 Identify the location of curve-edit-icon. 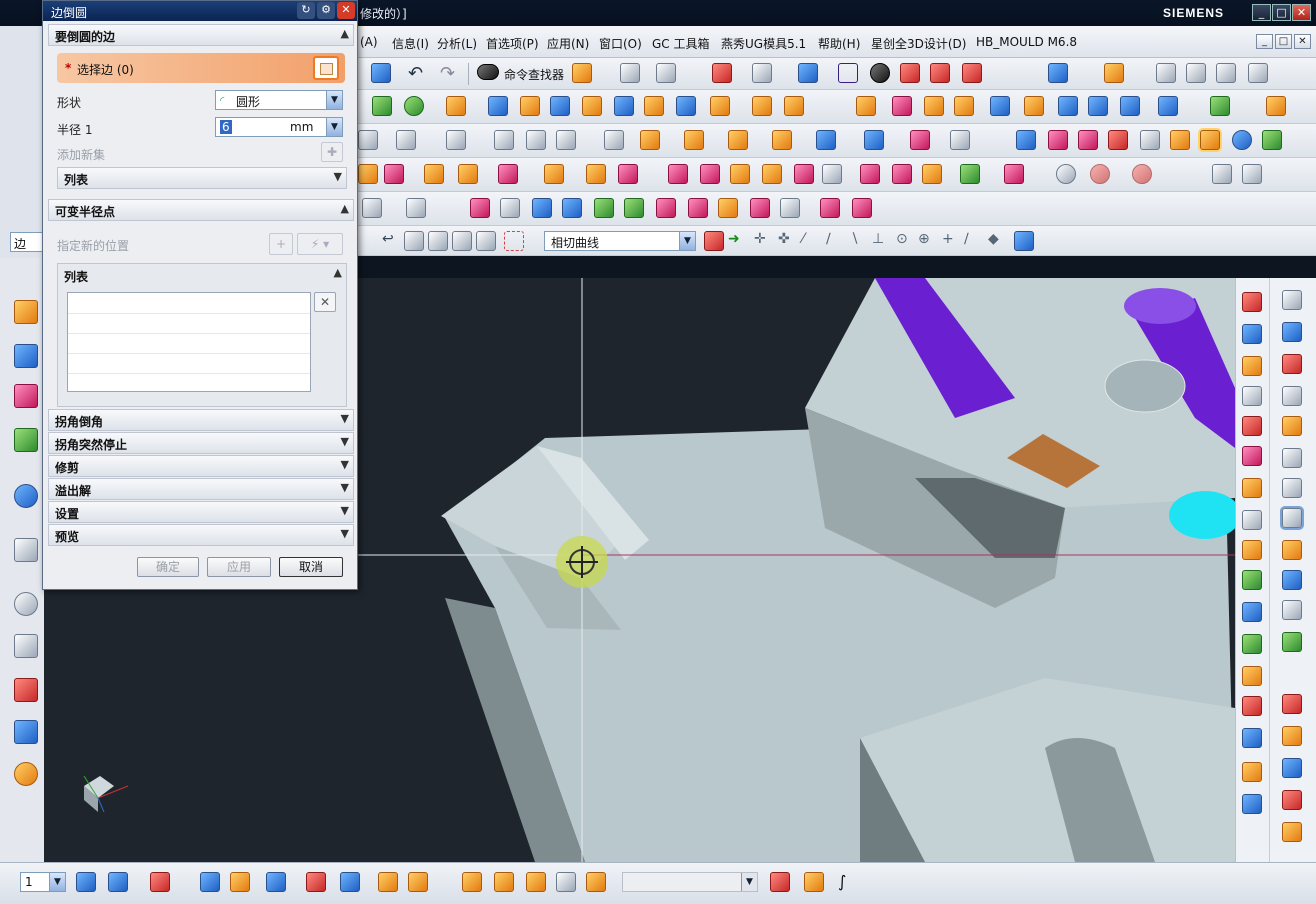
(1196, 73).